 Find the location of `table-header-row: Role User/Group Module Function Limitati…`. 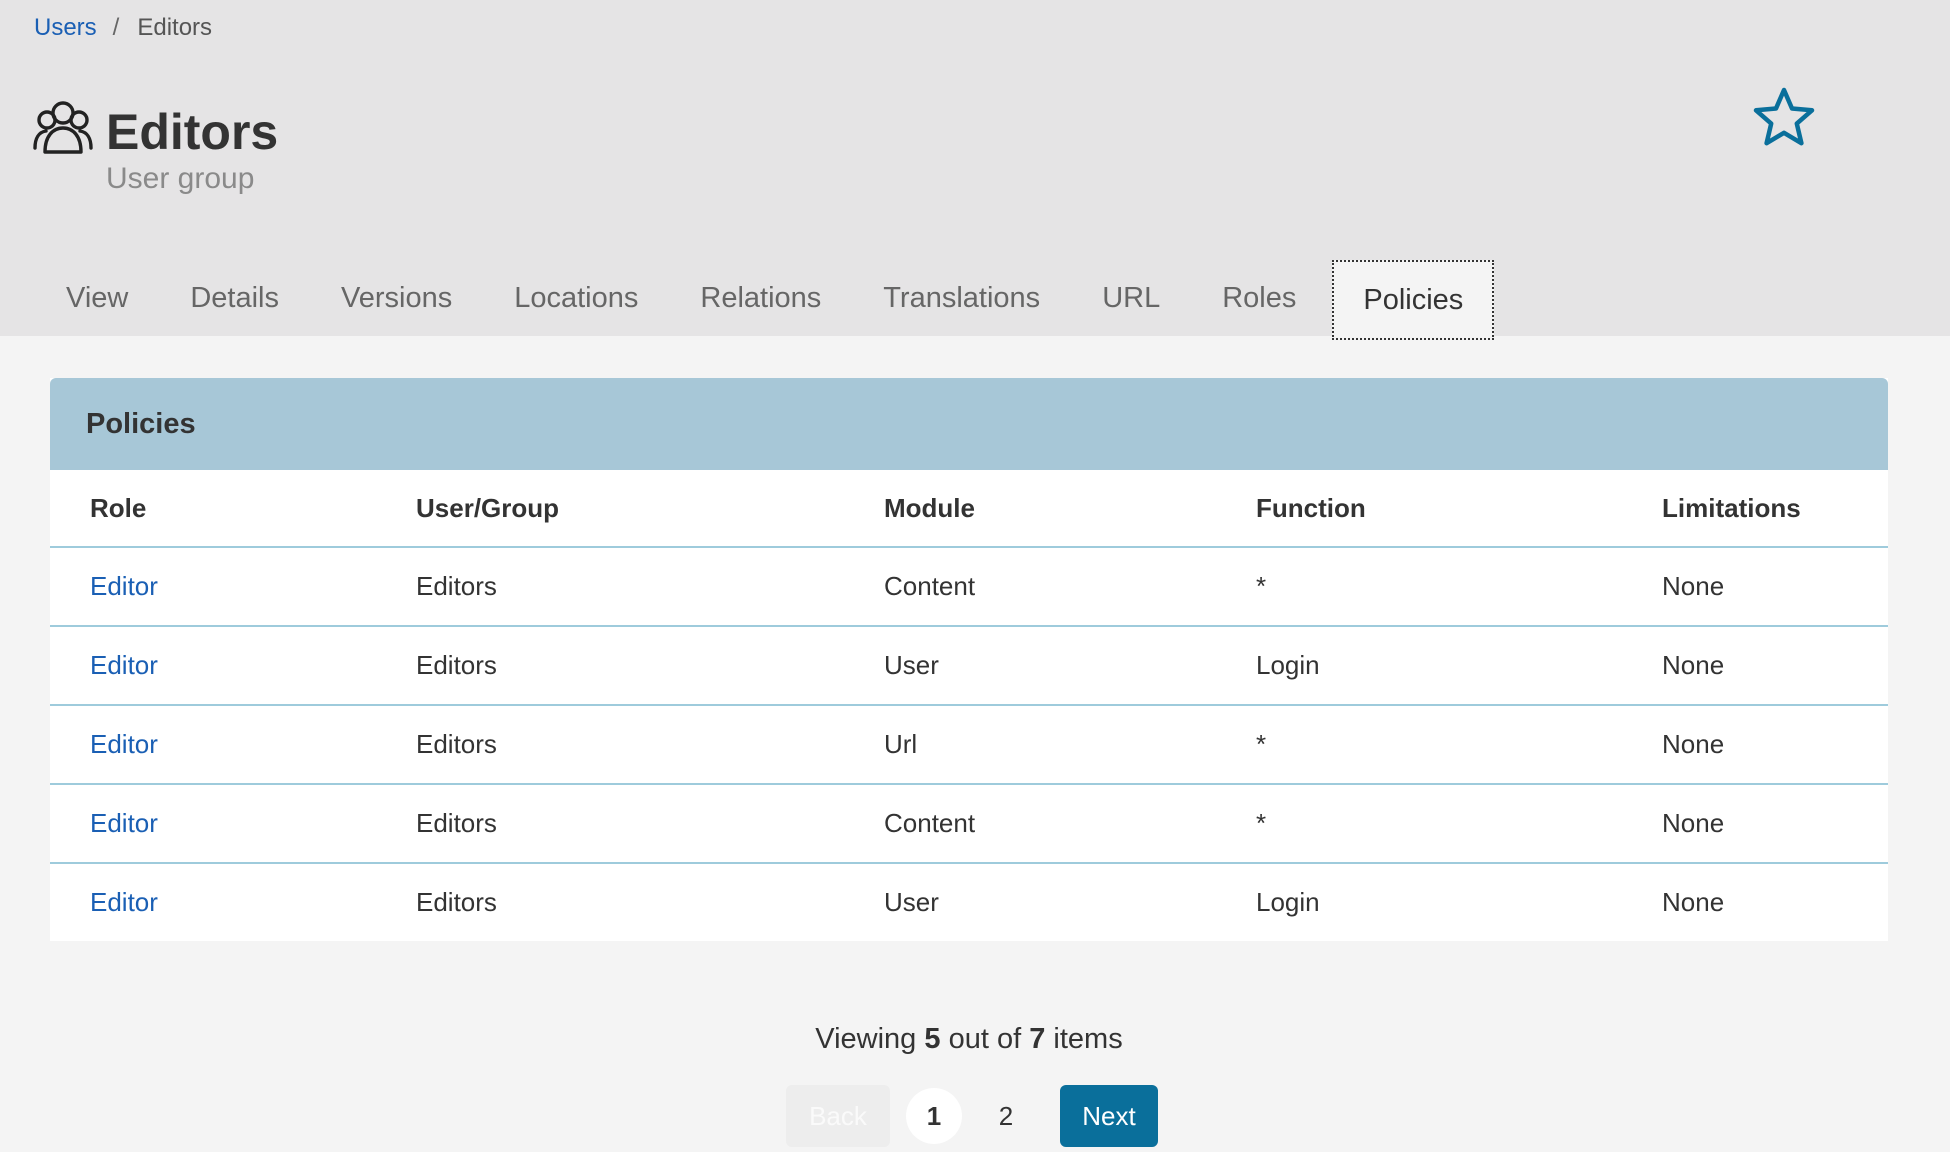

table-header-row: Role User/Group Module Function Limitati… is located at coordinates (969, 508).